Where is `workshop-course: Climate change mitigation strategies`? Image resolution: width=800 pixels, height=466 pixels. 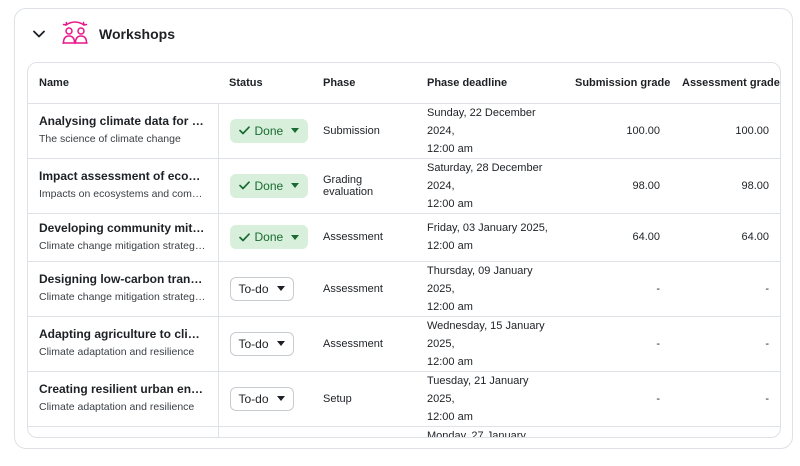 workshop-course: Climate change mitigation strategies is located at coordinates (123, 245).